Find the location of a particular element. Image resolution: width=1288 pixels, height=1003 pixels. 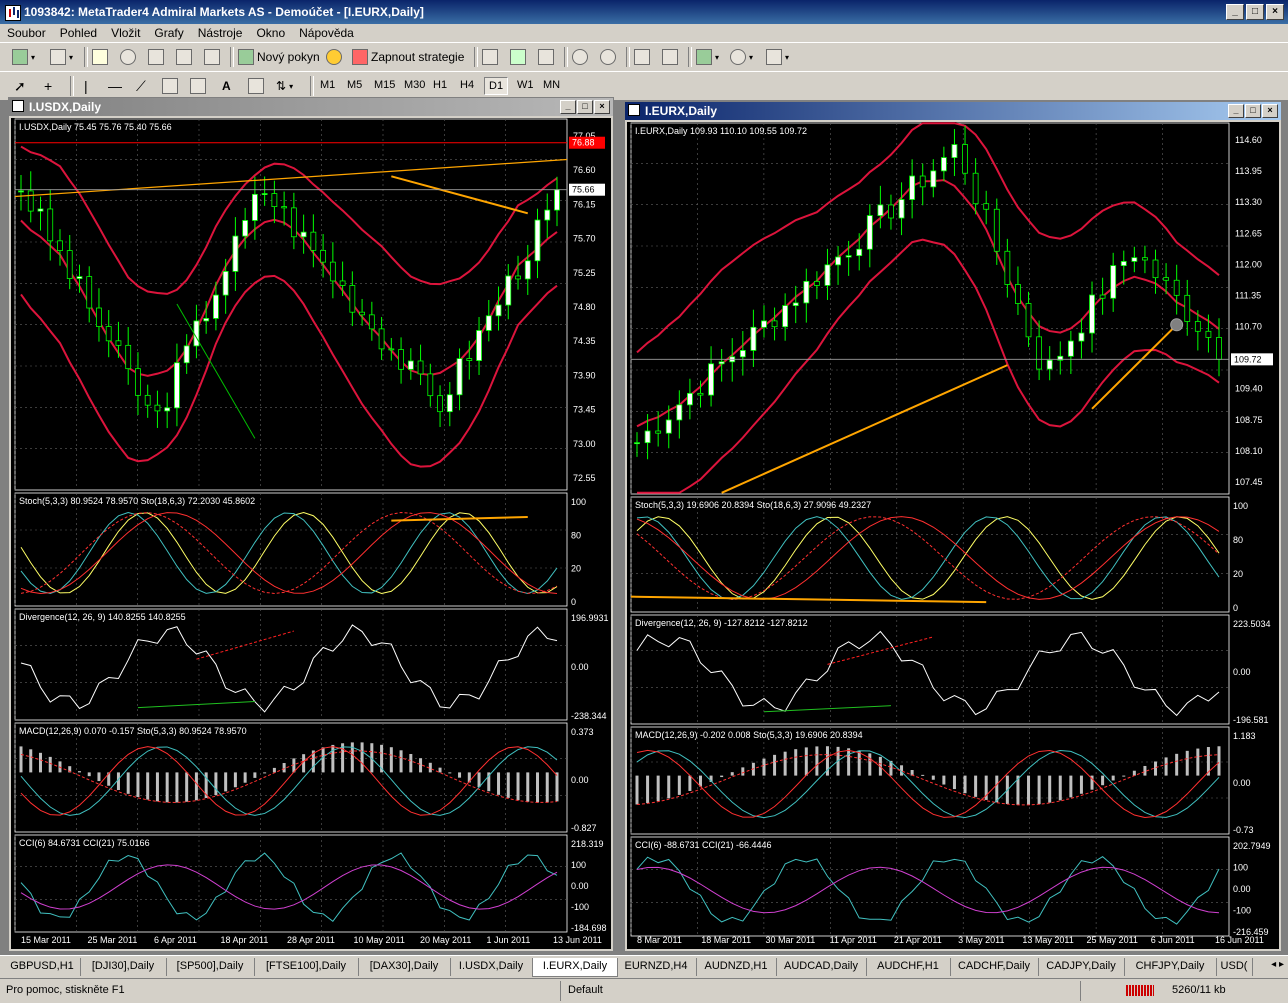

tf-h4: H4 is located at coordinates (467, 85).